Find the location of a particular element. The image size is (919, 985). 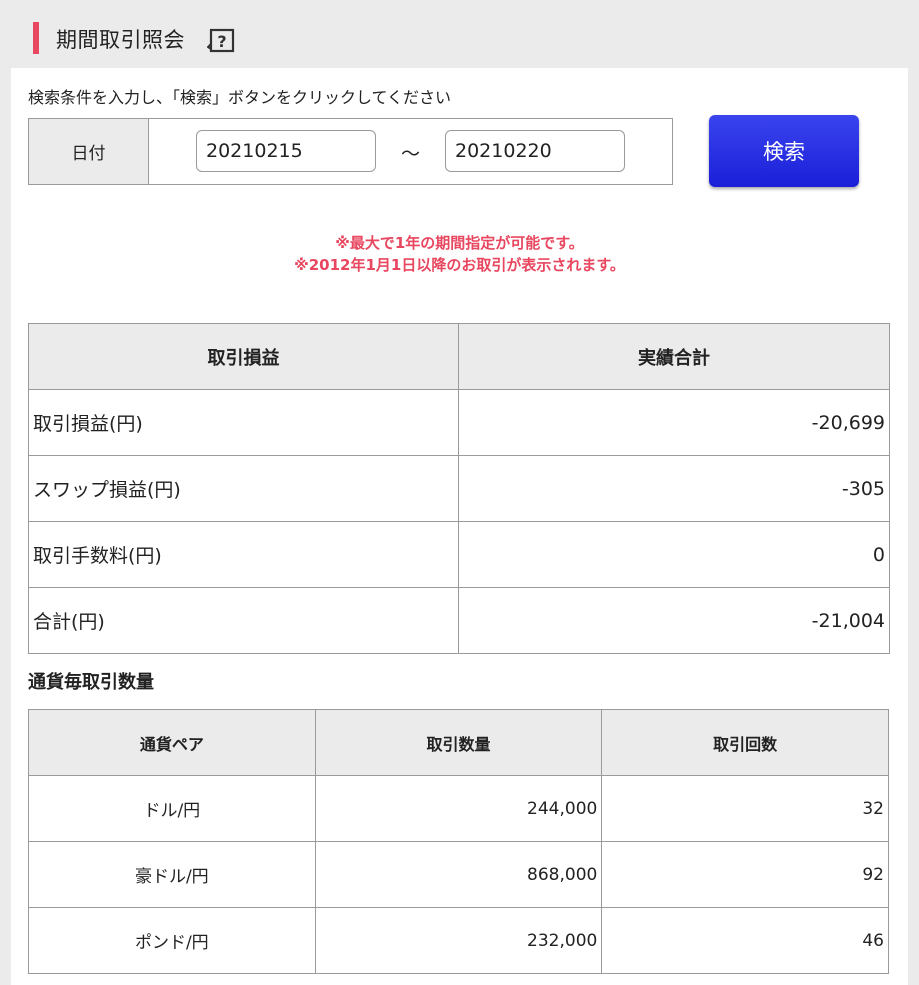

table-row: 合計(円) -21,004 is located at coordinates (459, 620).